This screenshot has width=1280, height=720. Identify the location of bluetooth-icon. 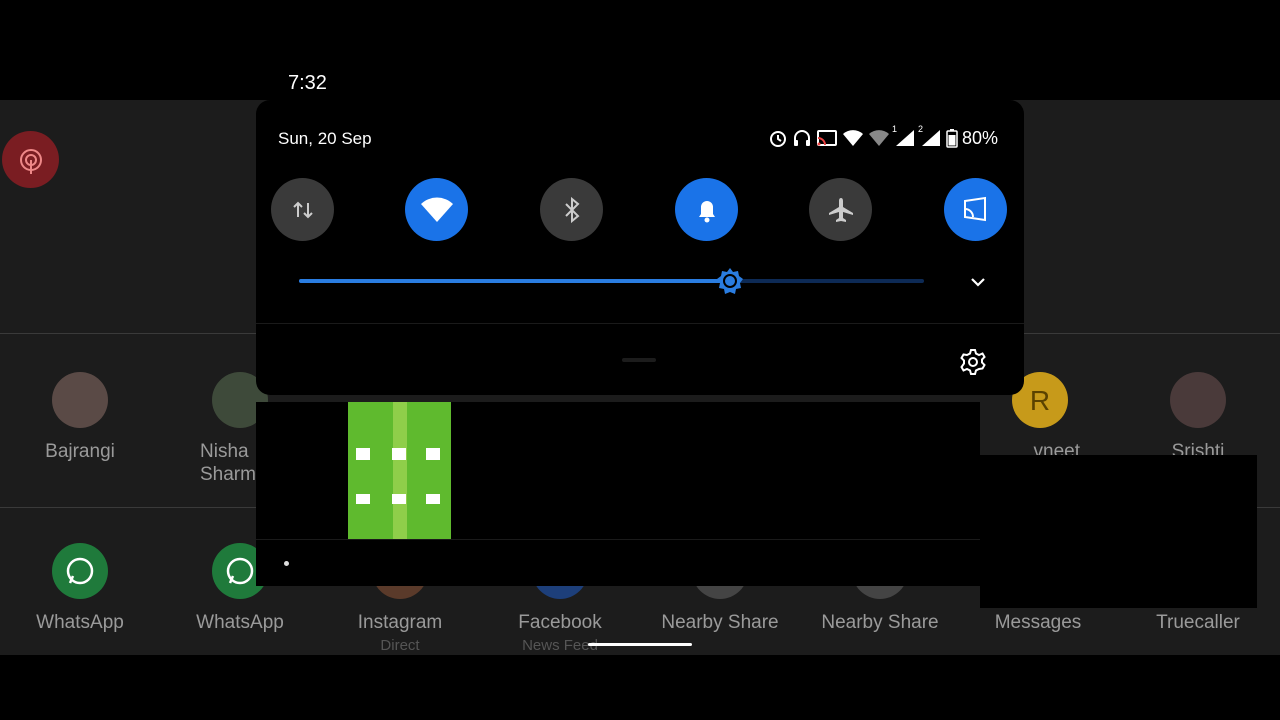
(571, 209).